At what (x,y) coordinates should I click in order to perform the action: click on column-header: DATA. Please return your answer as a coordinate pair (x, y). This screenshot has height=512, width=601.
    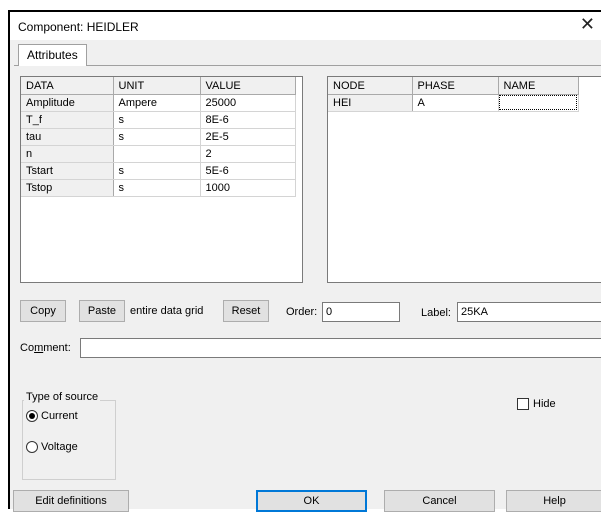
    Looking at the image, I should click on (67, 86).